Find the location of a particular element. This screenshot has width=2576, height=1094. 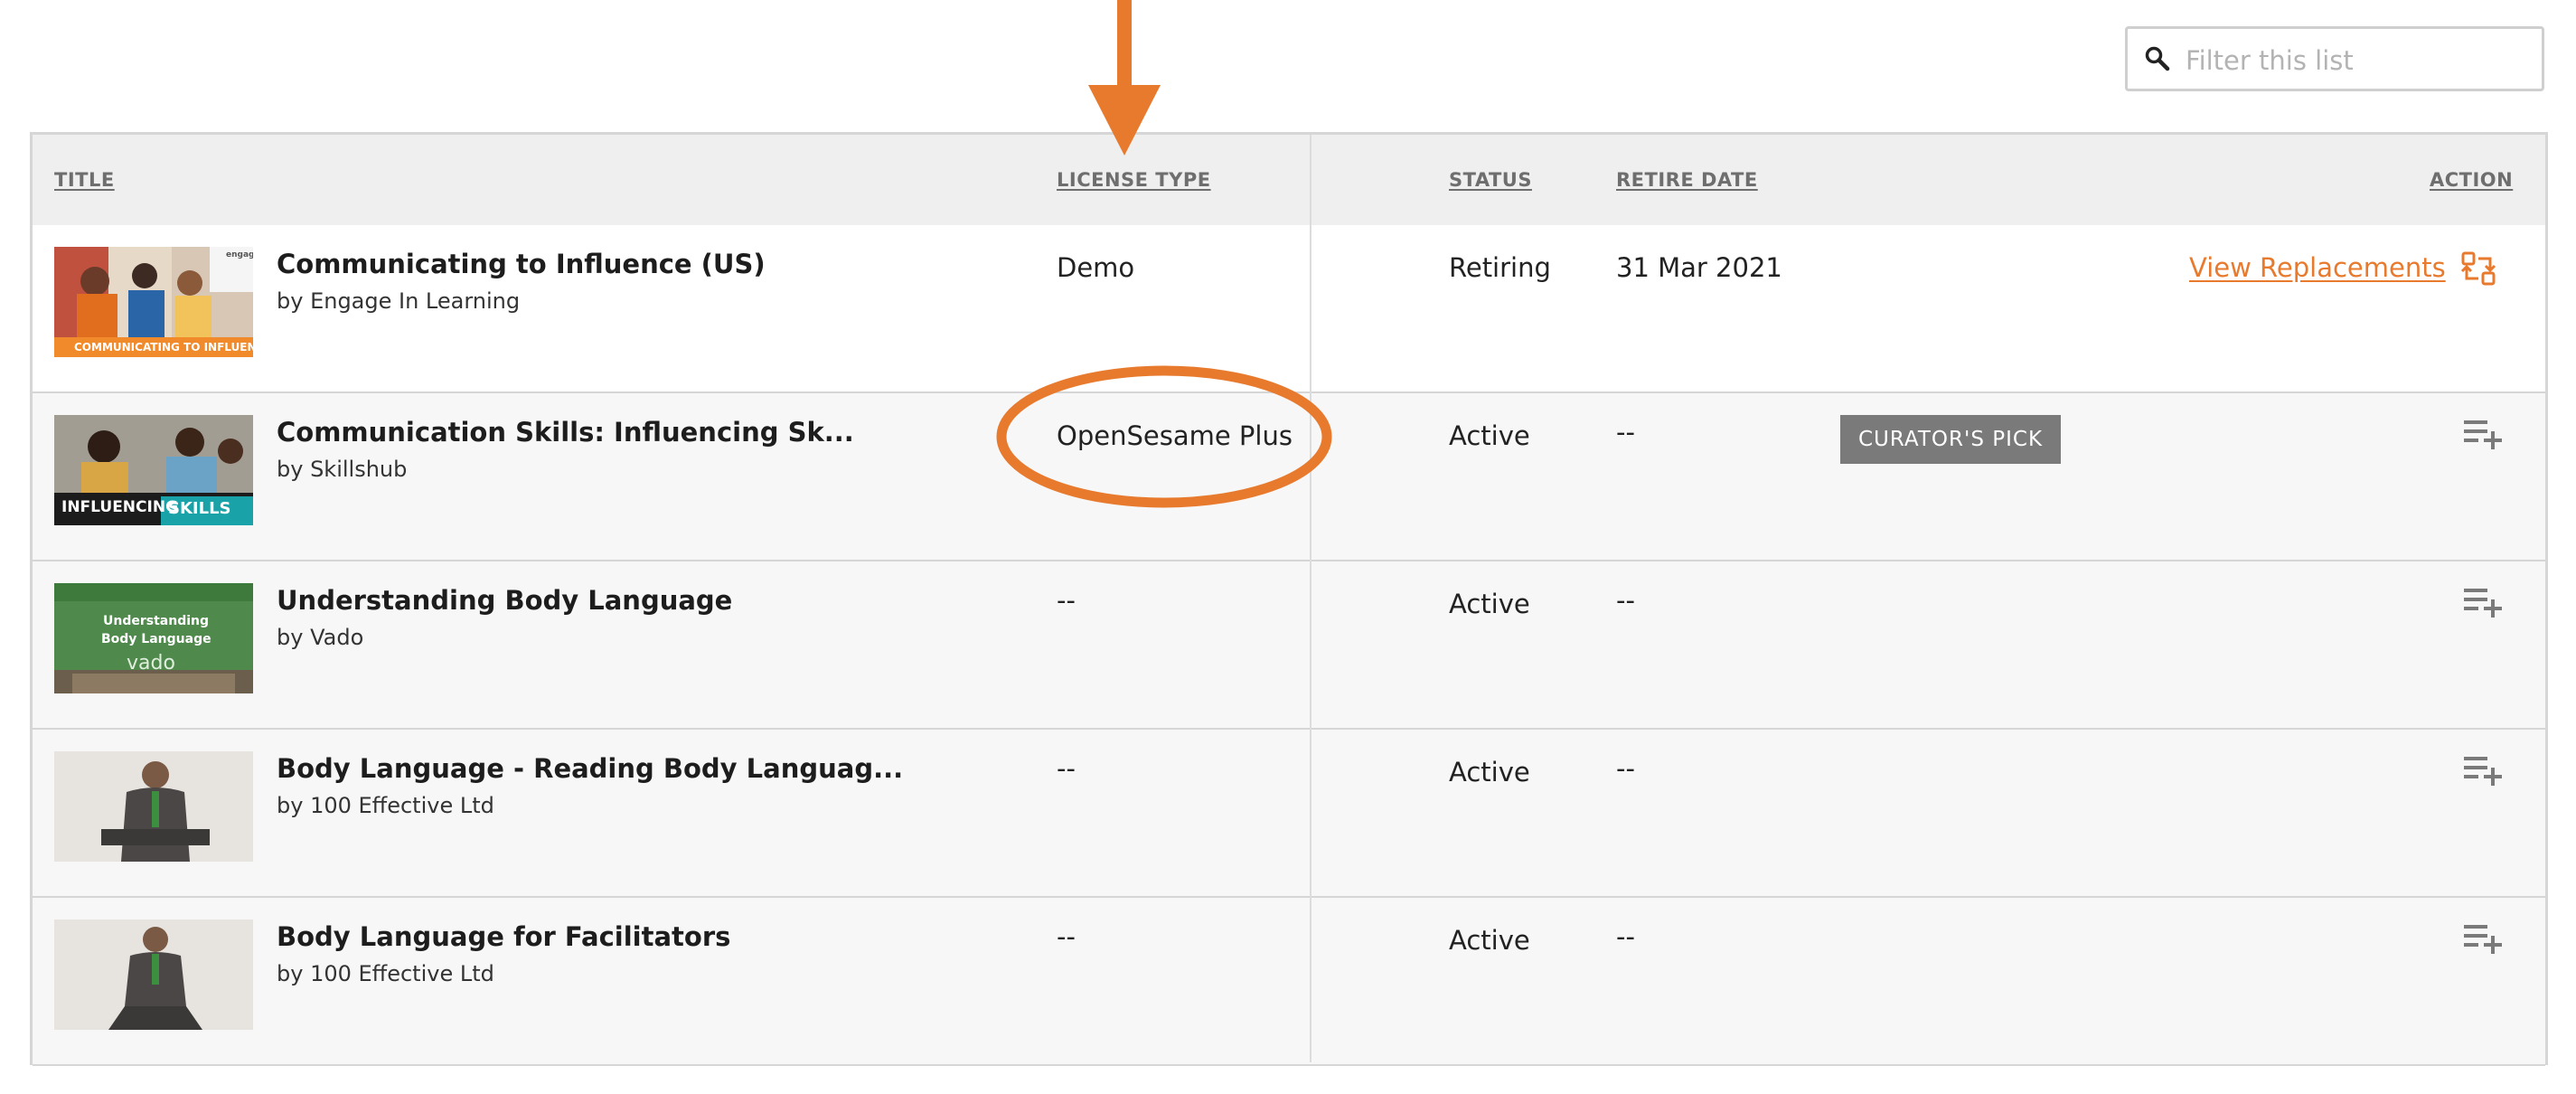

license-type: OpenSesame Plus is located at coordinates (1175, 435).